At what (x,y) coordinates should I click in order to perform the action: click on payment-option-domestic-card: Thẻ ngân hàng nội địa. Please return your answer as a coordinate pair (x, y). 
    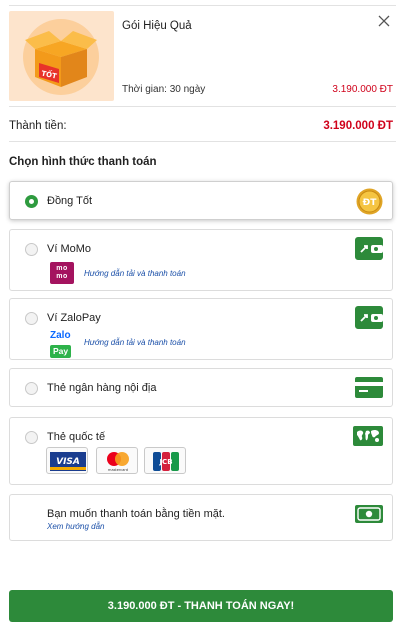
    Looking at the image, I should click on (201, 387).